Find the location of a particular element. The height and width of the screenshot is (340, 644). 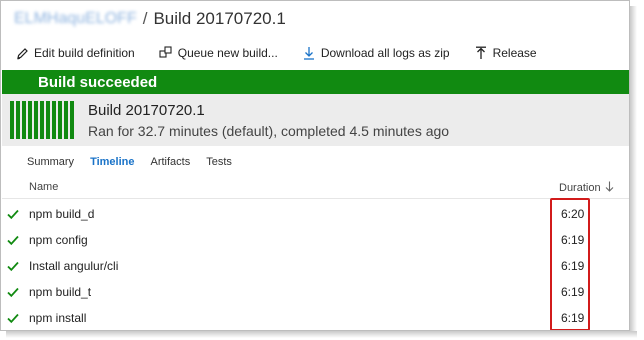

frame-shadow-bottom is located at coordinates (321, 334).